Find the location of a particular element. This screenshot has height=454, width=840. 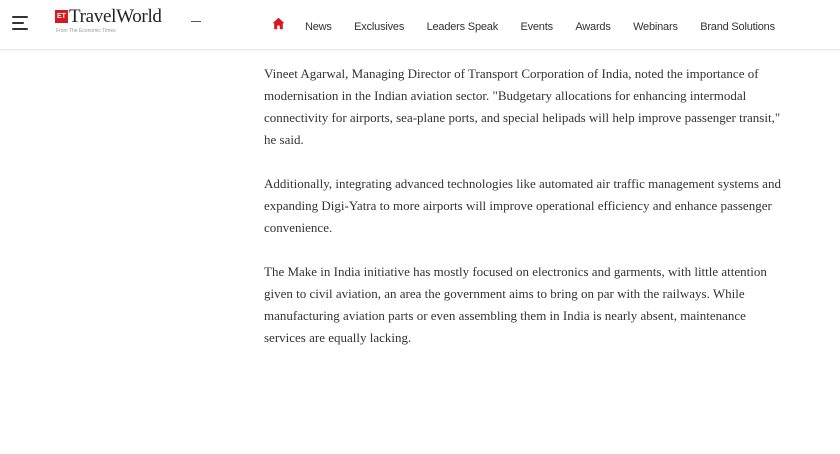

home-icon is located at coordinates (278, 23).